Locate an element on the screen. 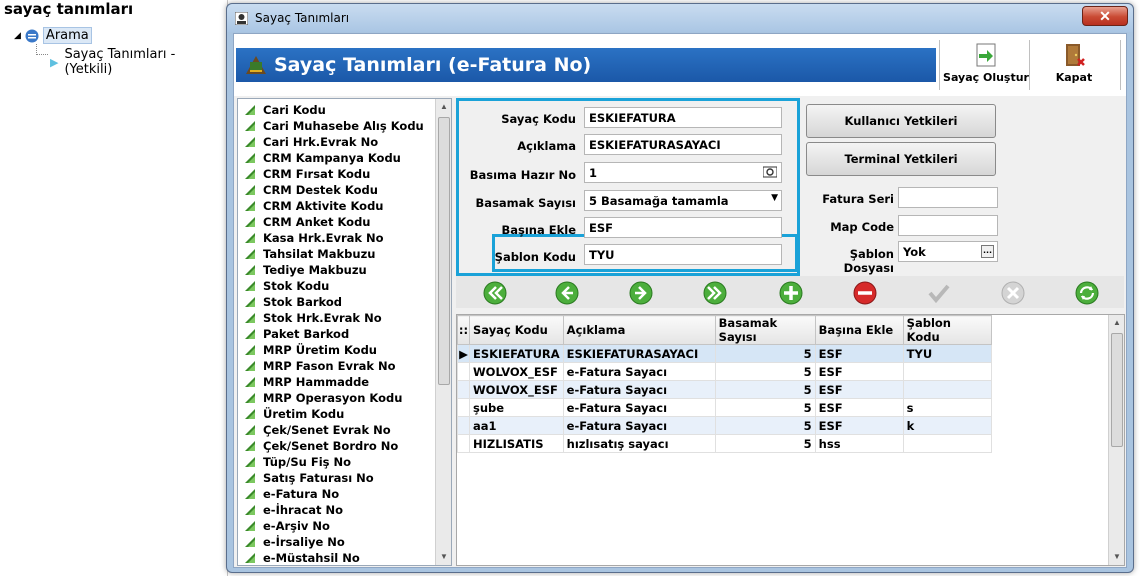 This screenshot has width=1140, height=576. list-item: Tahsilat Makbuzu is located at coordinates (309, 254).